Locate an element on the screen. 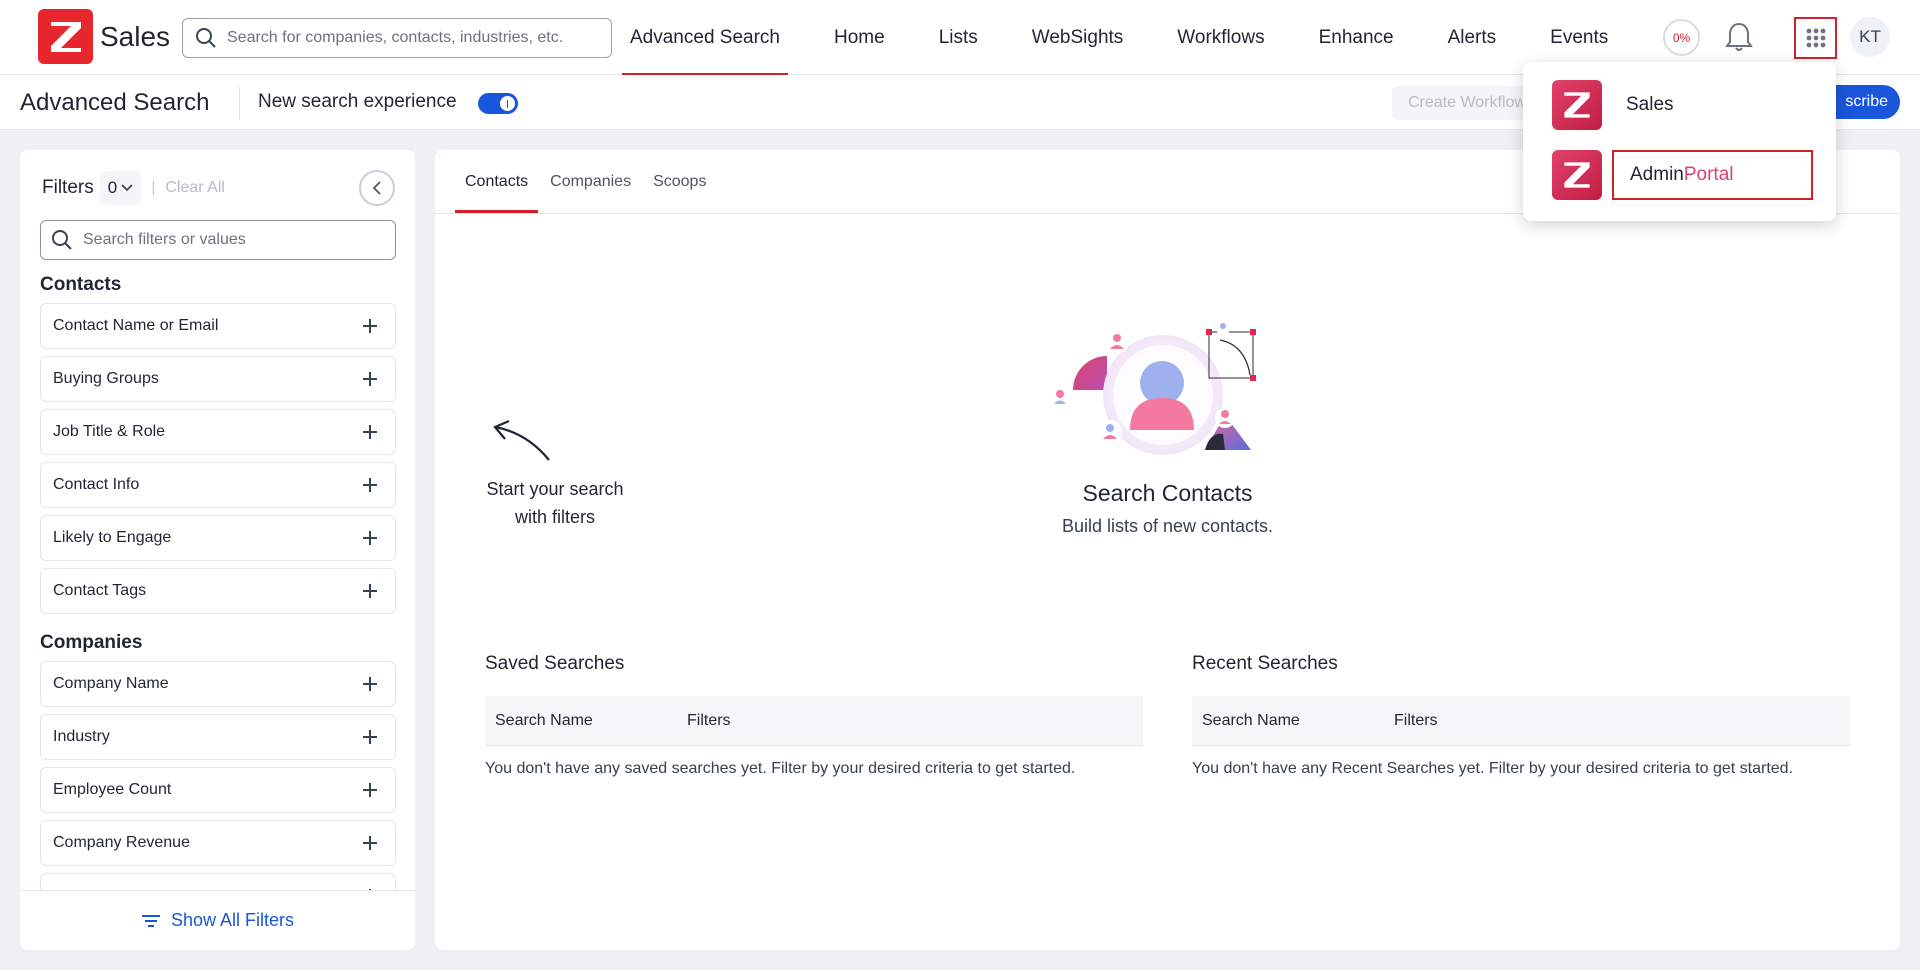  create-workflow-button: Create Workflow is located at coordinates (1467, 103).